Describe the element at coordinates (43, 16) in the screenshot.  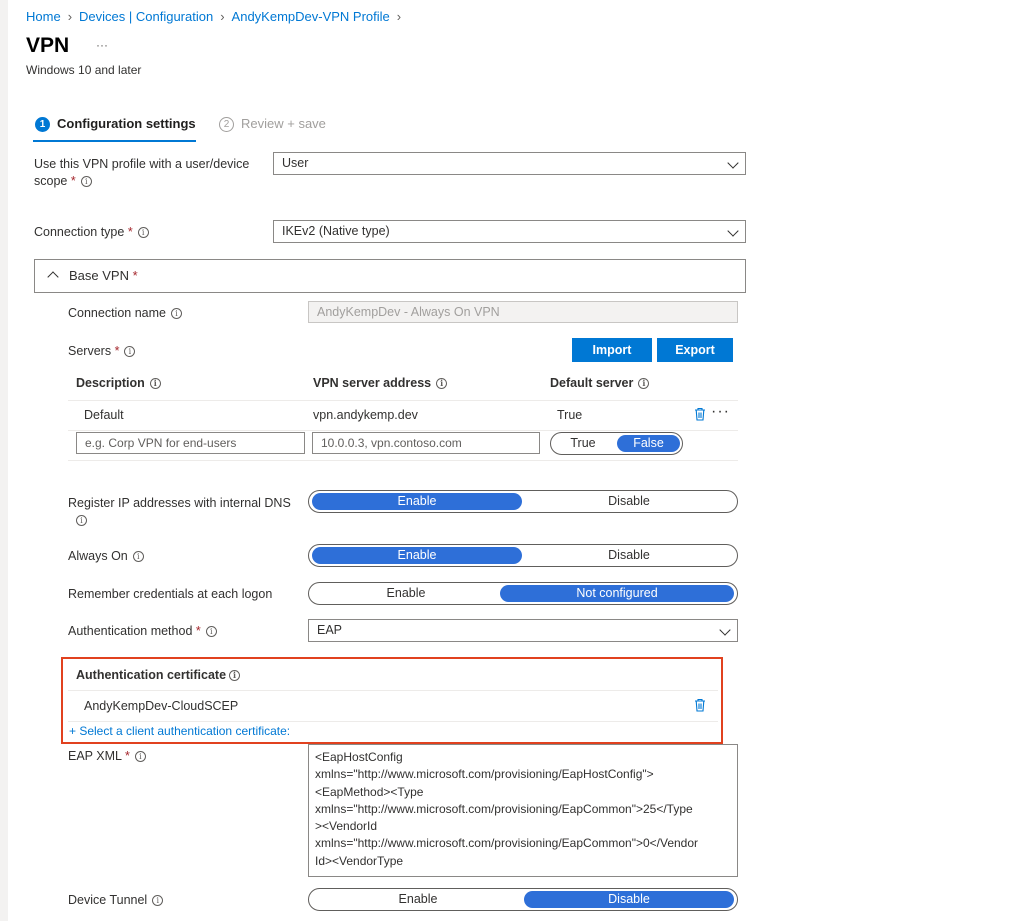
I see `breadcrumb-home: Home` at that location.